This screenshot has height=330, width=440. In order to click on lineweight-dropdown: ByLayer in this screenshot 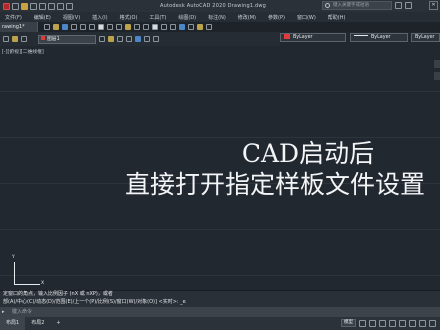, I will do `click(425, 37)`.